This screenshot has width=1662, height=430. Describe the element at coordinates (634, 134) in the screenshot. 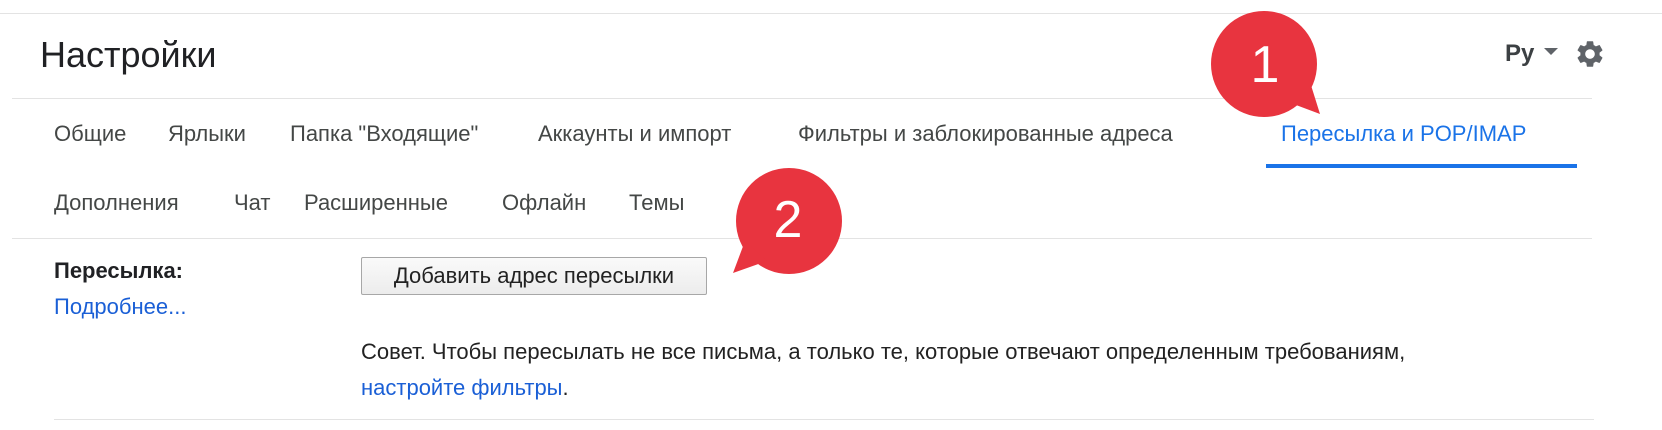

I see `tab-accounts-import: Аккаунты и импорт` at that location.